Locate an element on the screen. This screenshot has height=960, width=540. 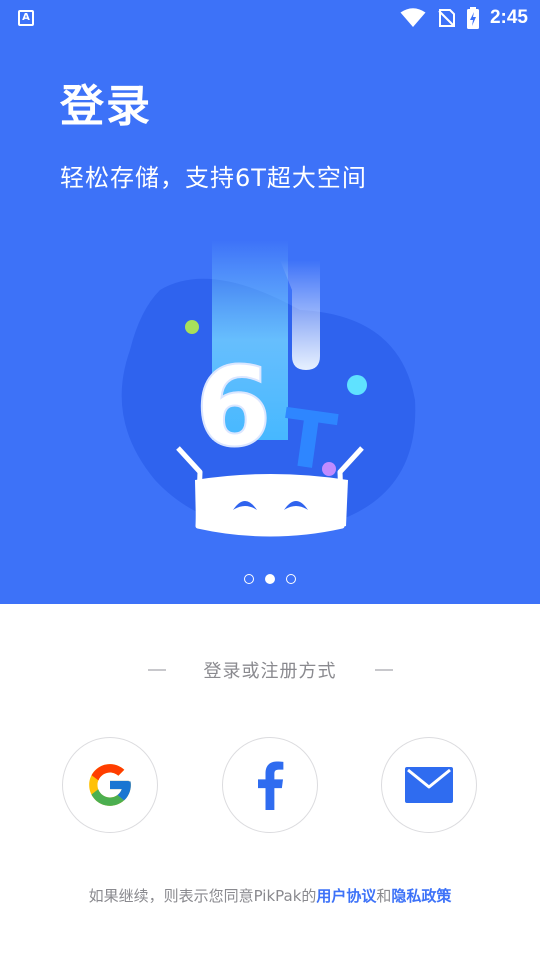
page-title: 登录 is located at coordinates (106, 106).